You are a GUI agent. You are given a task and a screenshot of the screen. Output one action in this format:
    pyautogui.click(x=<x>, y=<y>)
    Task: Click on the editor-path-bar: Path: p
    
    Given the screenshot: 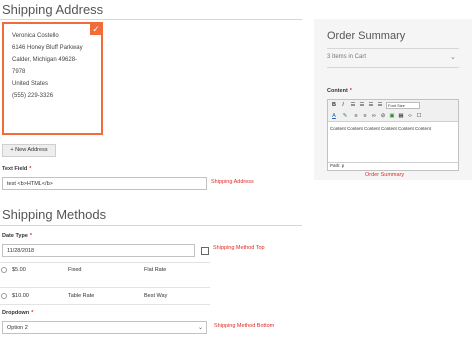 What is the action you would take?
    pyautogui.click(x=393, y=166)
    